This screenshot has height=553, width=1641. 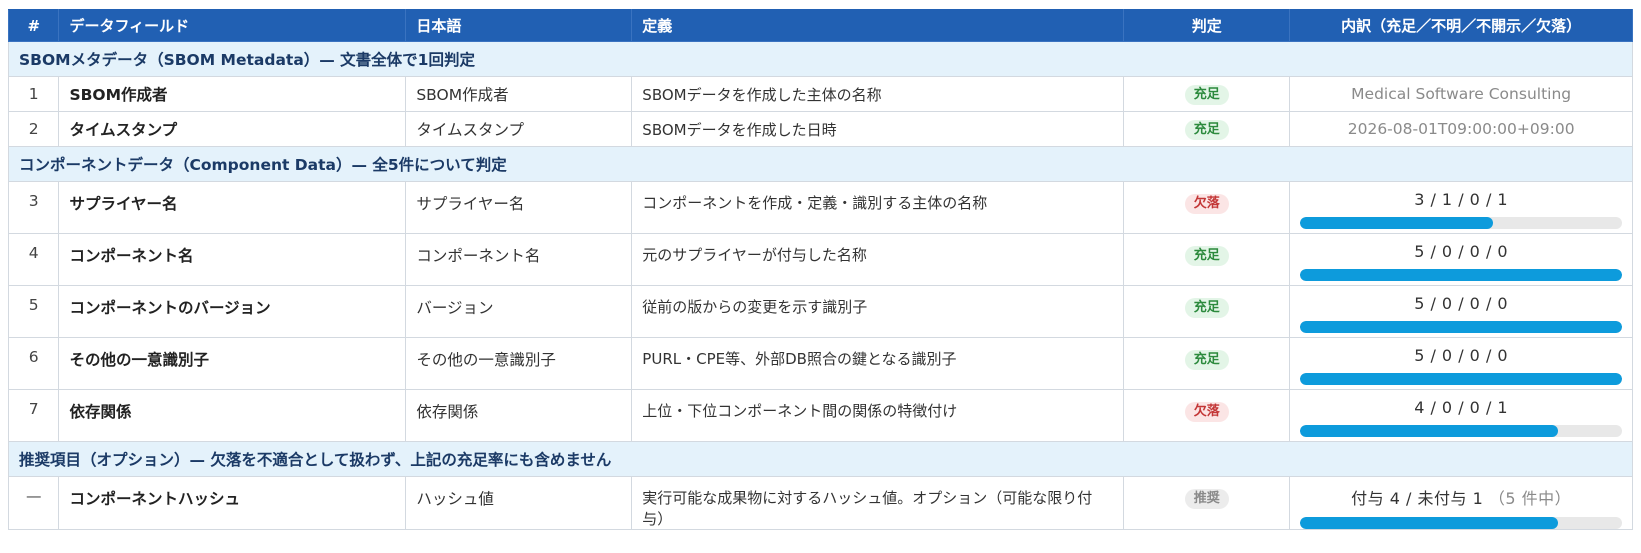 I want to click on section-title: 推奨項目（オプション）— 欠落を不適合として扱わず、上記の充足率にも含めません, so click(x=820, y=459).